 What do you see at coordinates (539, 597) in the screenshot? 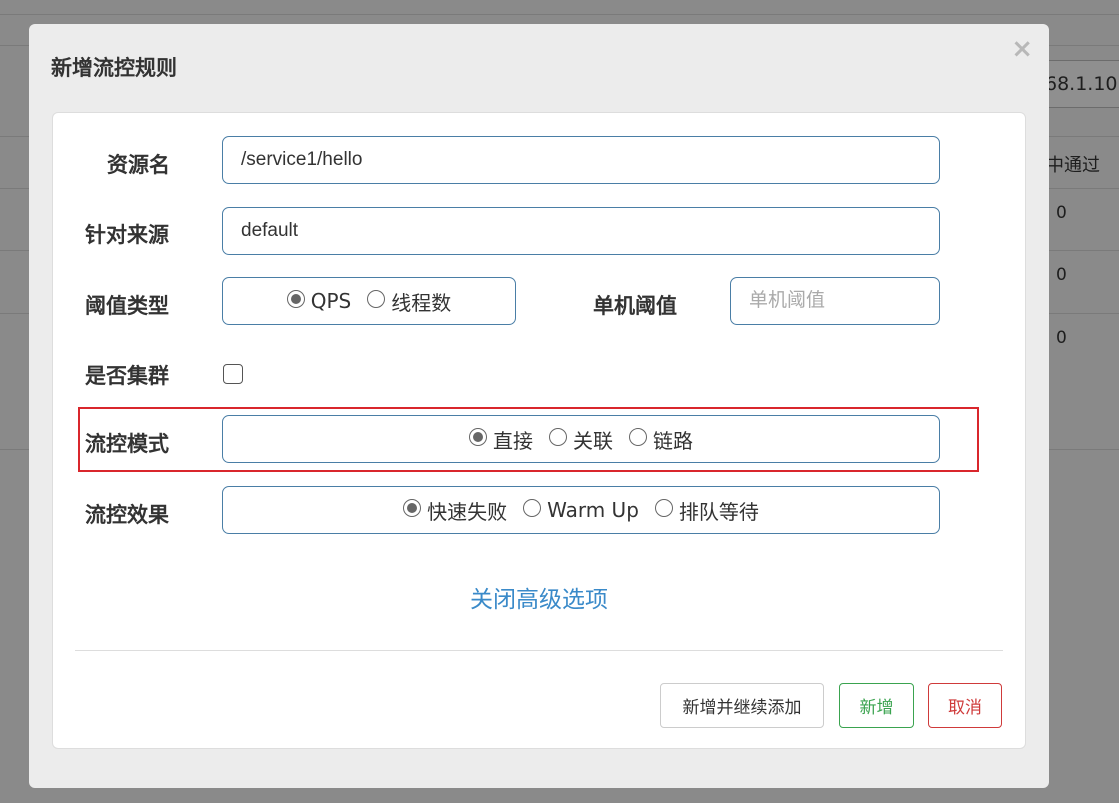
I see `close-advanced-options-link: 关闭高级选项` at bounding box center [539, 597].